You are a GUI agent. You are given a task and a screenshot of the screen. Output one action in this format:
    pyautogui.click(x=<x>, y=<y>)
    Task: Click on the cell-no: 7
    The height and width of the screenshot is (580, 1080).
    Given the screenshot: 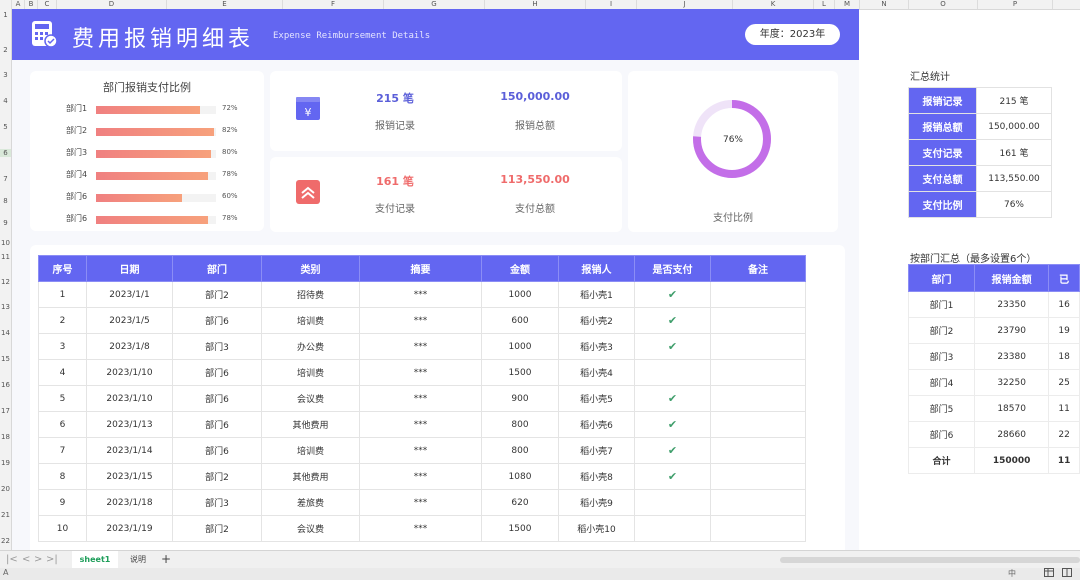 What is the action you would take?
    pyautogui.click(x=62, y=450)
    